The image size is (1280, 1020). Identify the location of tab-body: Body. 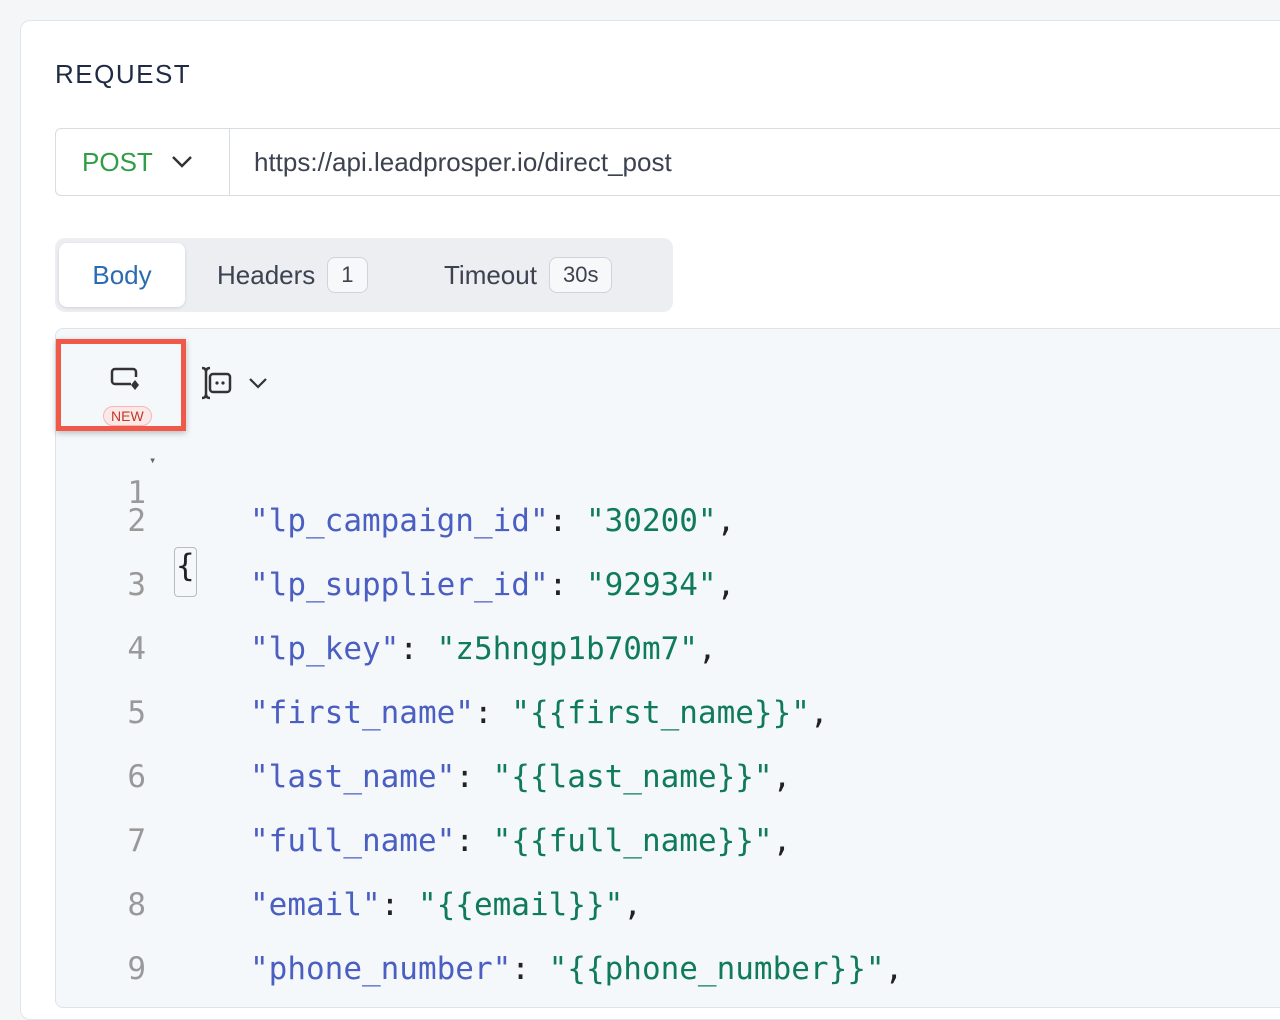
(122, 275).